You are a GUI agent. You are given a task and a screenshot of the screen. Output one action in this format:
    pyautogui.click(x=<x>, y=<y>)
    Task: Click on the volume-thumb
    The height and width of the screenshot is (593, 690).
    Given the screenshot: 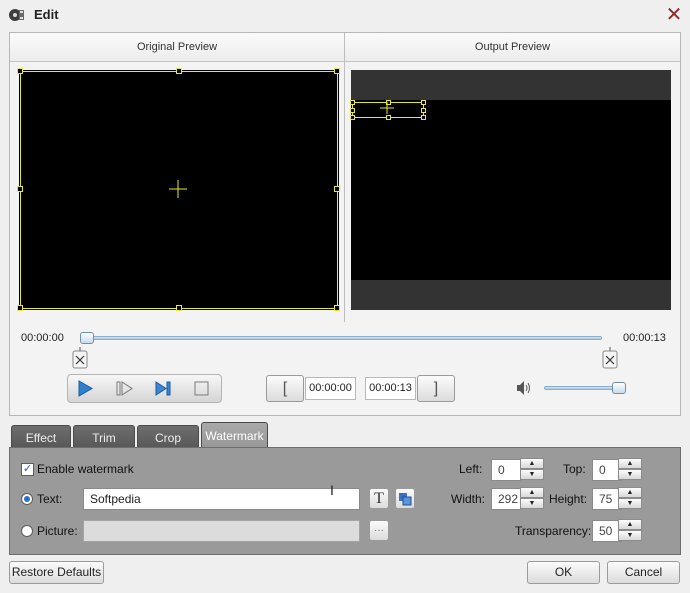 What is the action you would take?
    pyautogui.click(x=619, y=388)
    